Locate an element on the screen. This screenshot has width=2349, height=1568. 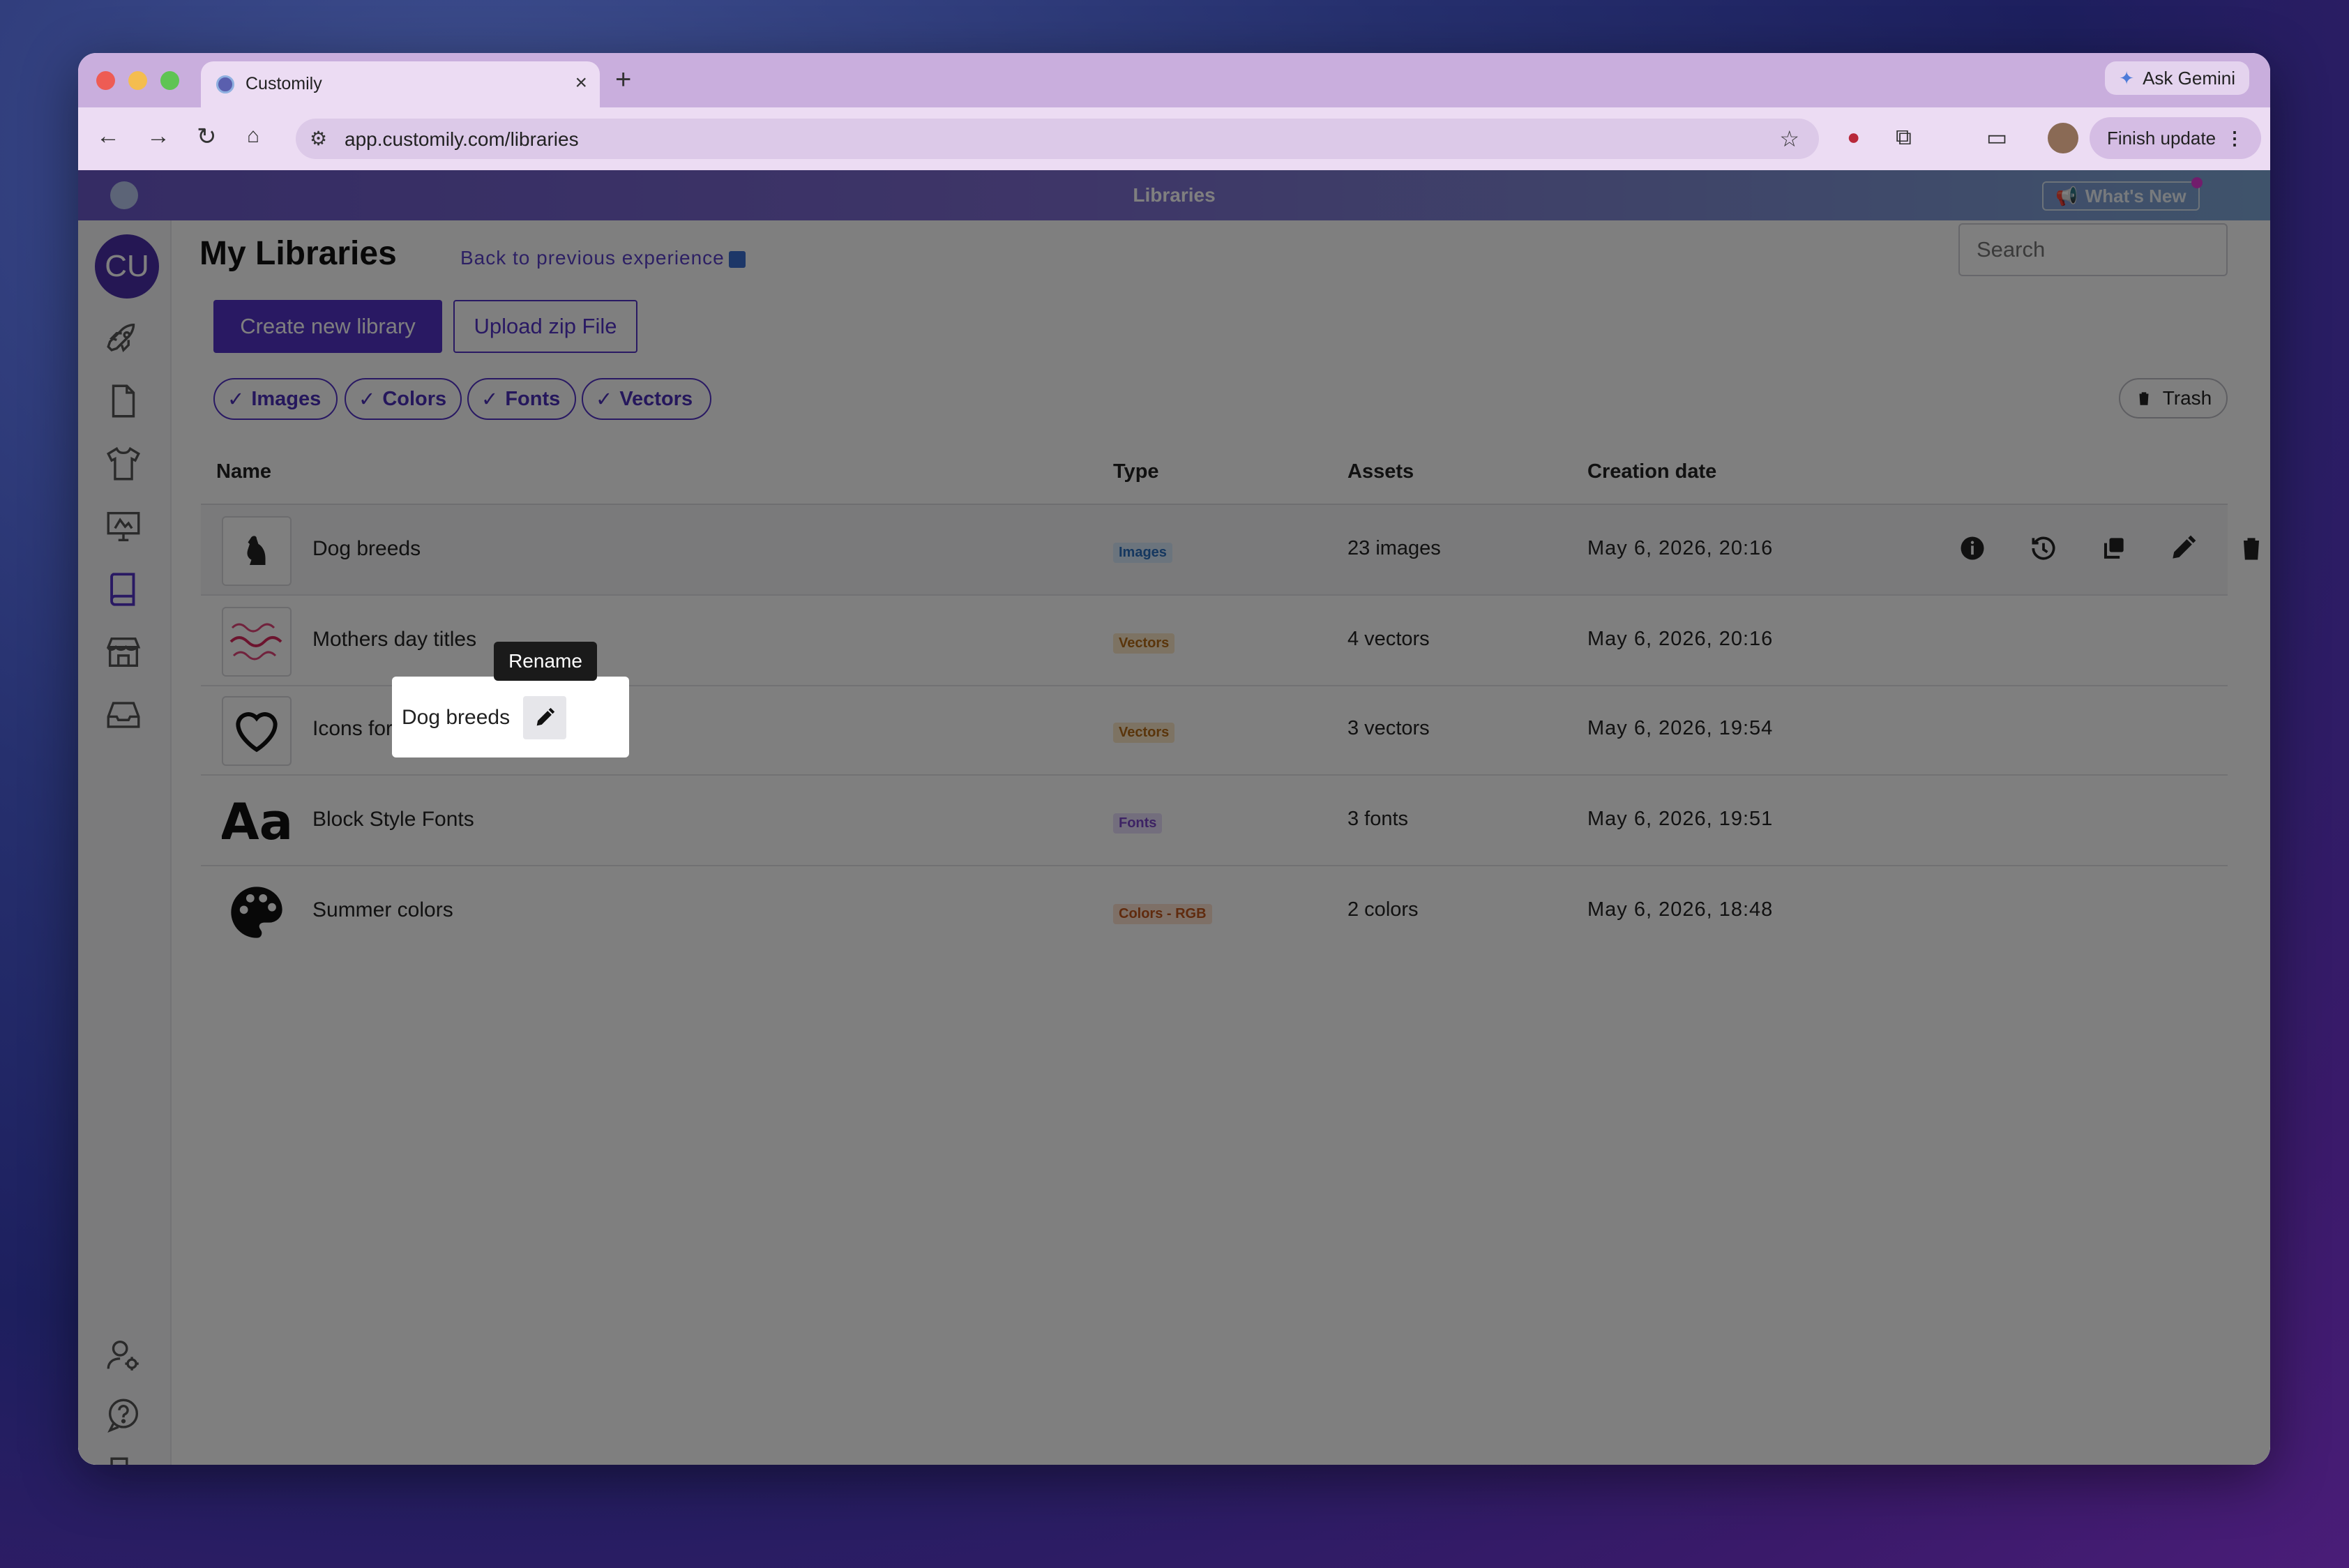
forward-arrow-icon: → is located at coordinates (158, 136).